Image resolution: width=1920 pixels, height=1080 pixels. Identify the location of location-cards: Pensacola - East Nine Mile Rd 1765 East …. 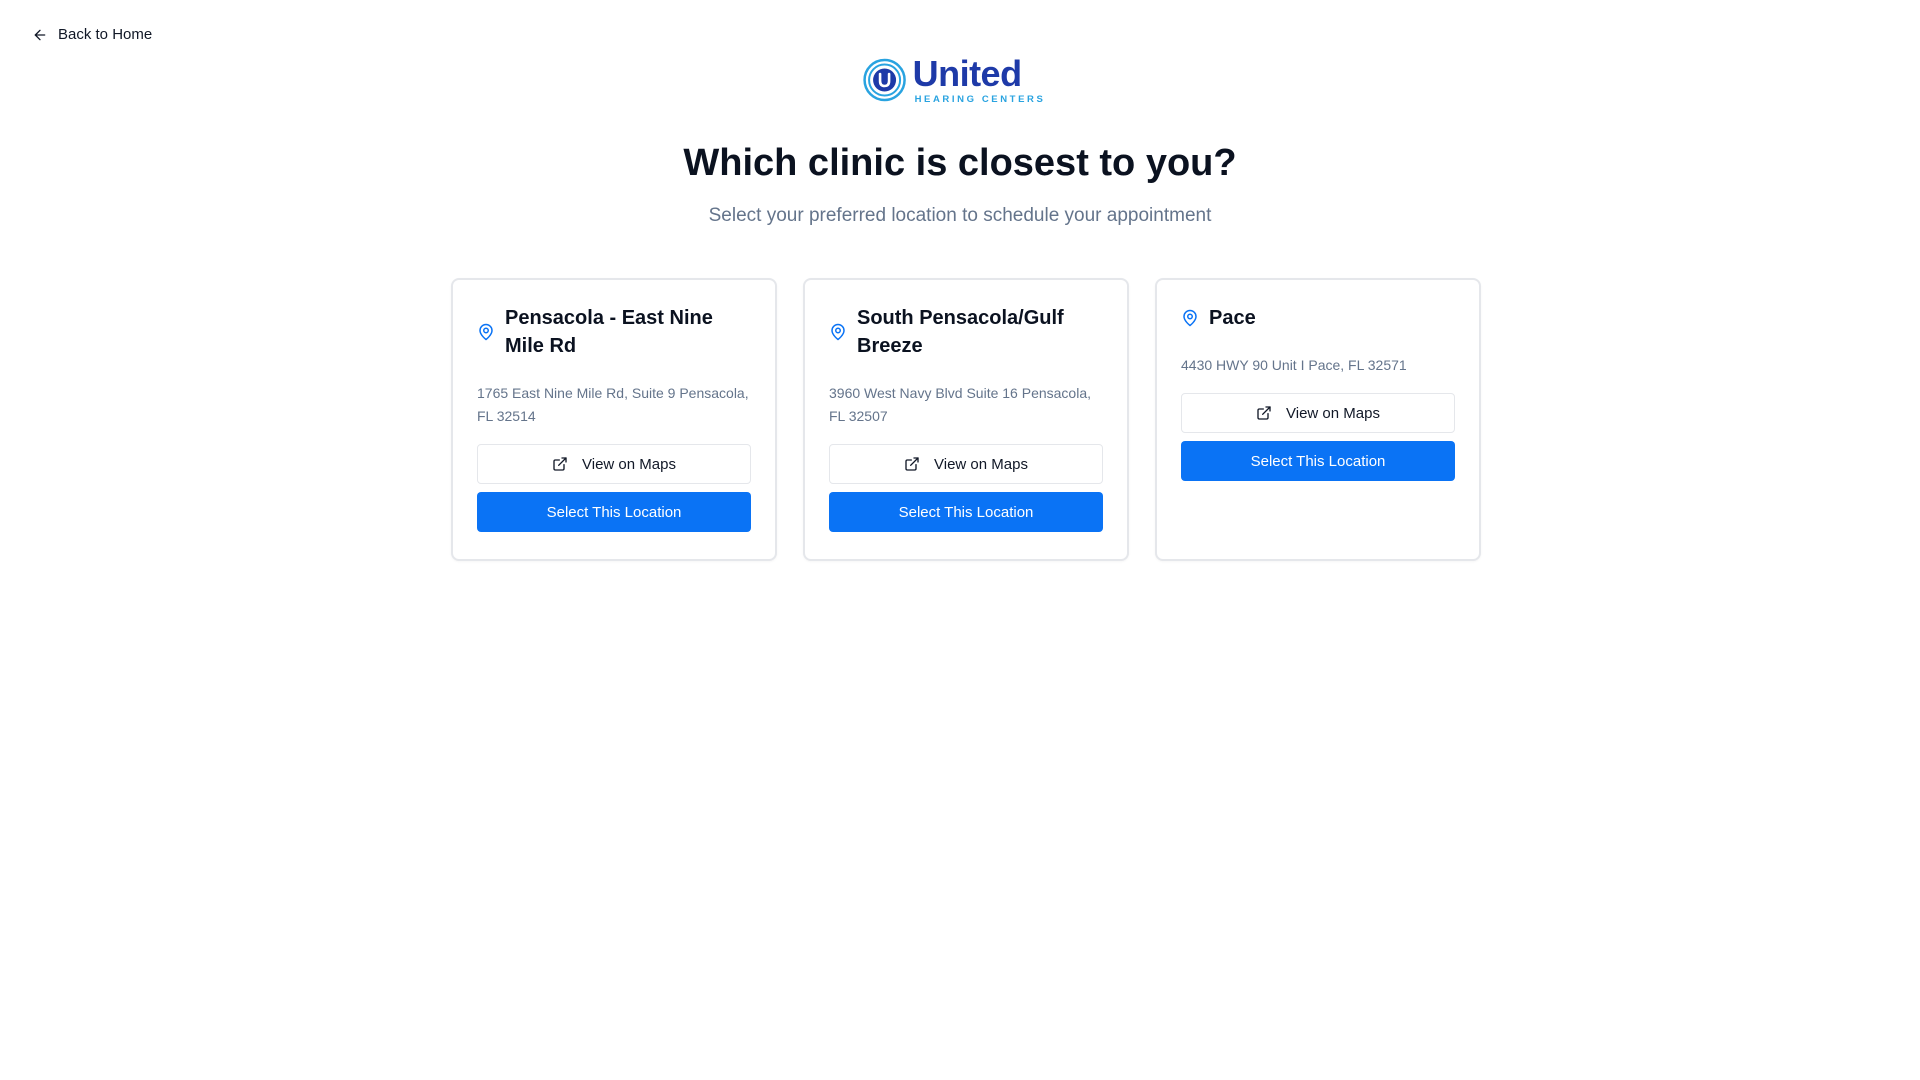
(966, 419).